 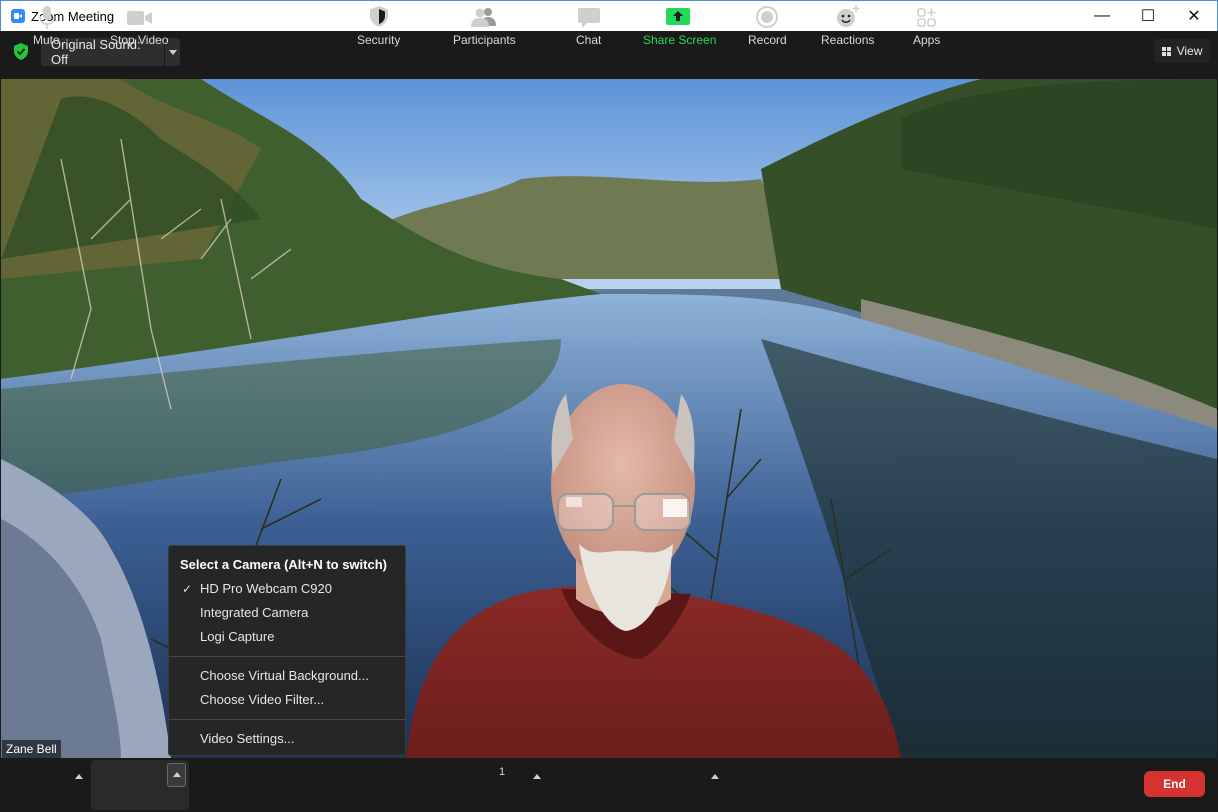 I want to click on microphone-icon, so click(x=47, y=17).